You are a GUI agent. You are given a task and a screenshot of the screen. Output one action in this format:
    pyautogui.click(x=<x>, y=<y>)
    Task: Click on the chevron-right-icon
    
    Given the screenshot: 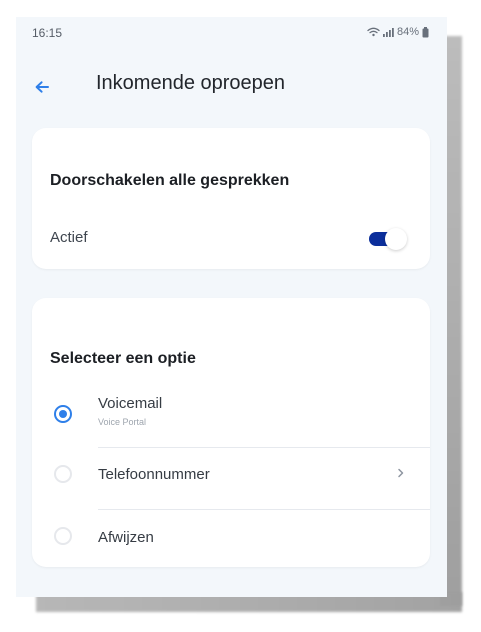 What is the action you would take?
    pyautogui.click(x=401, y=473)
    